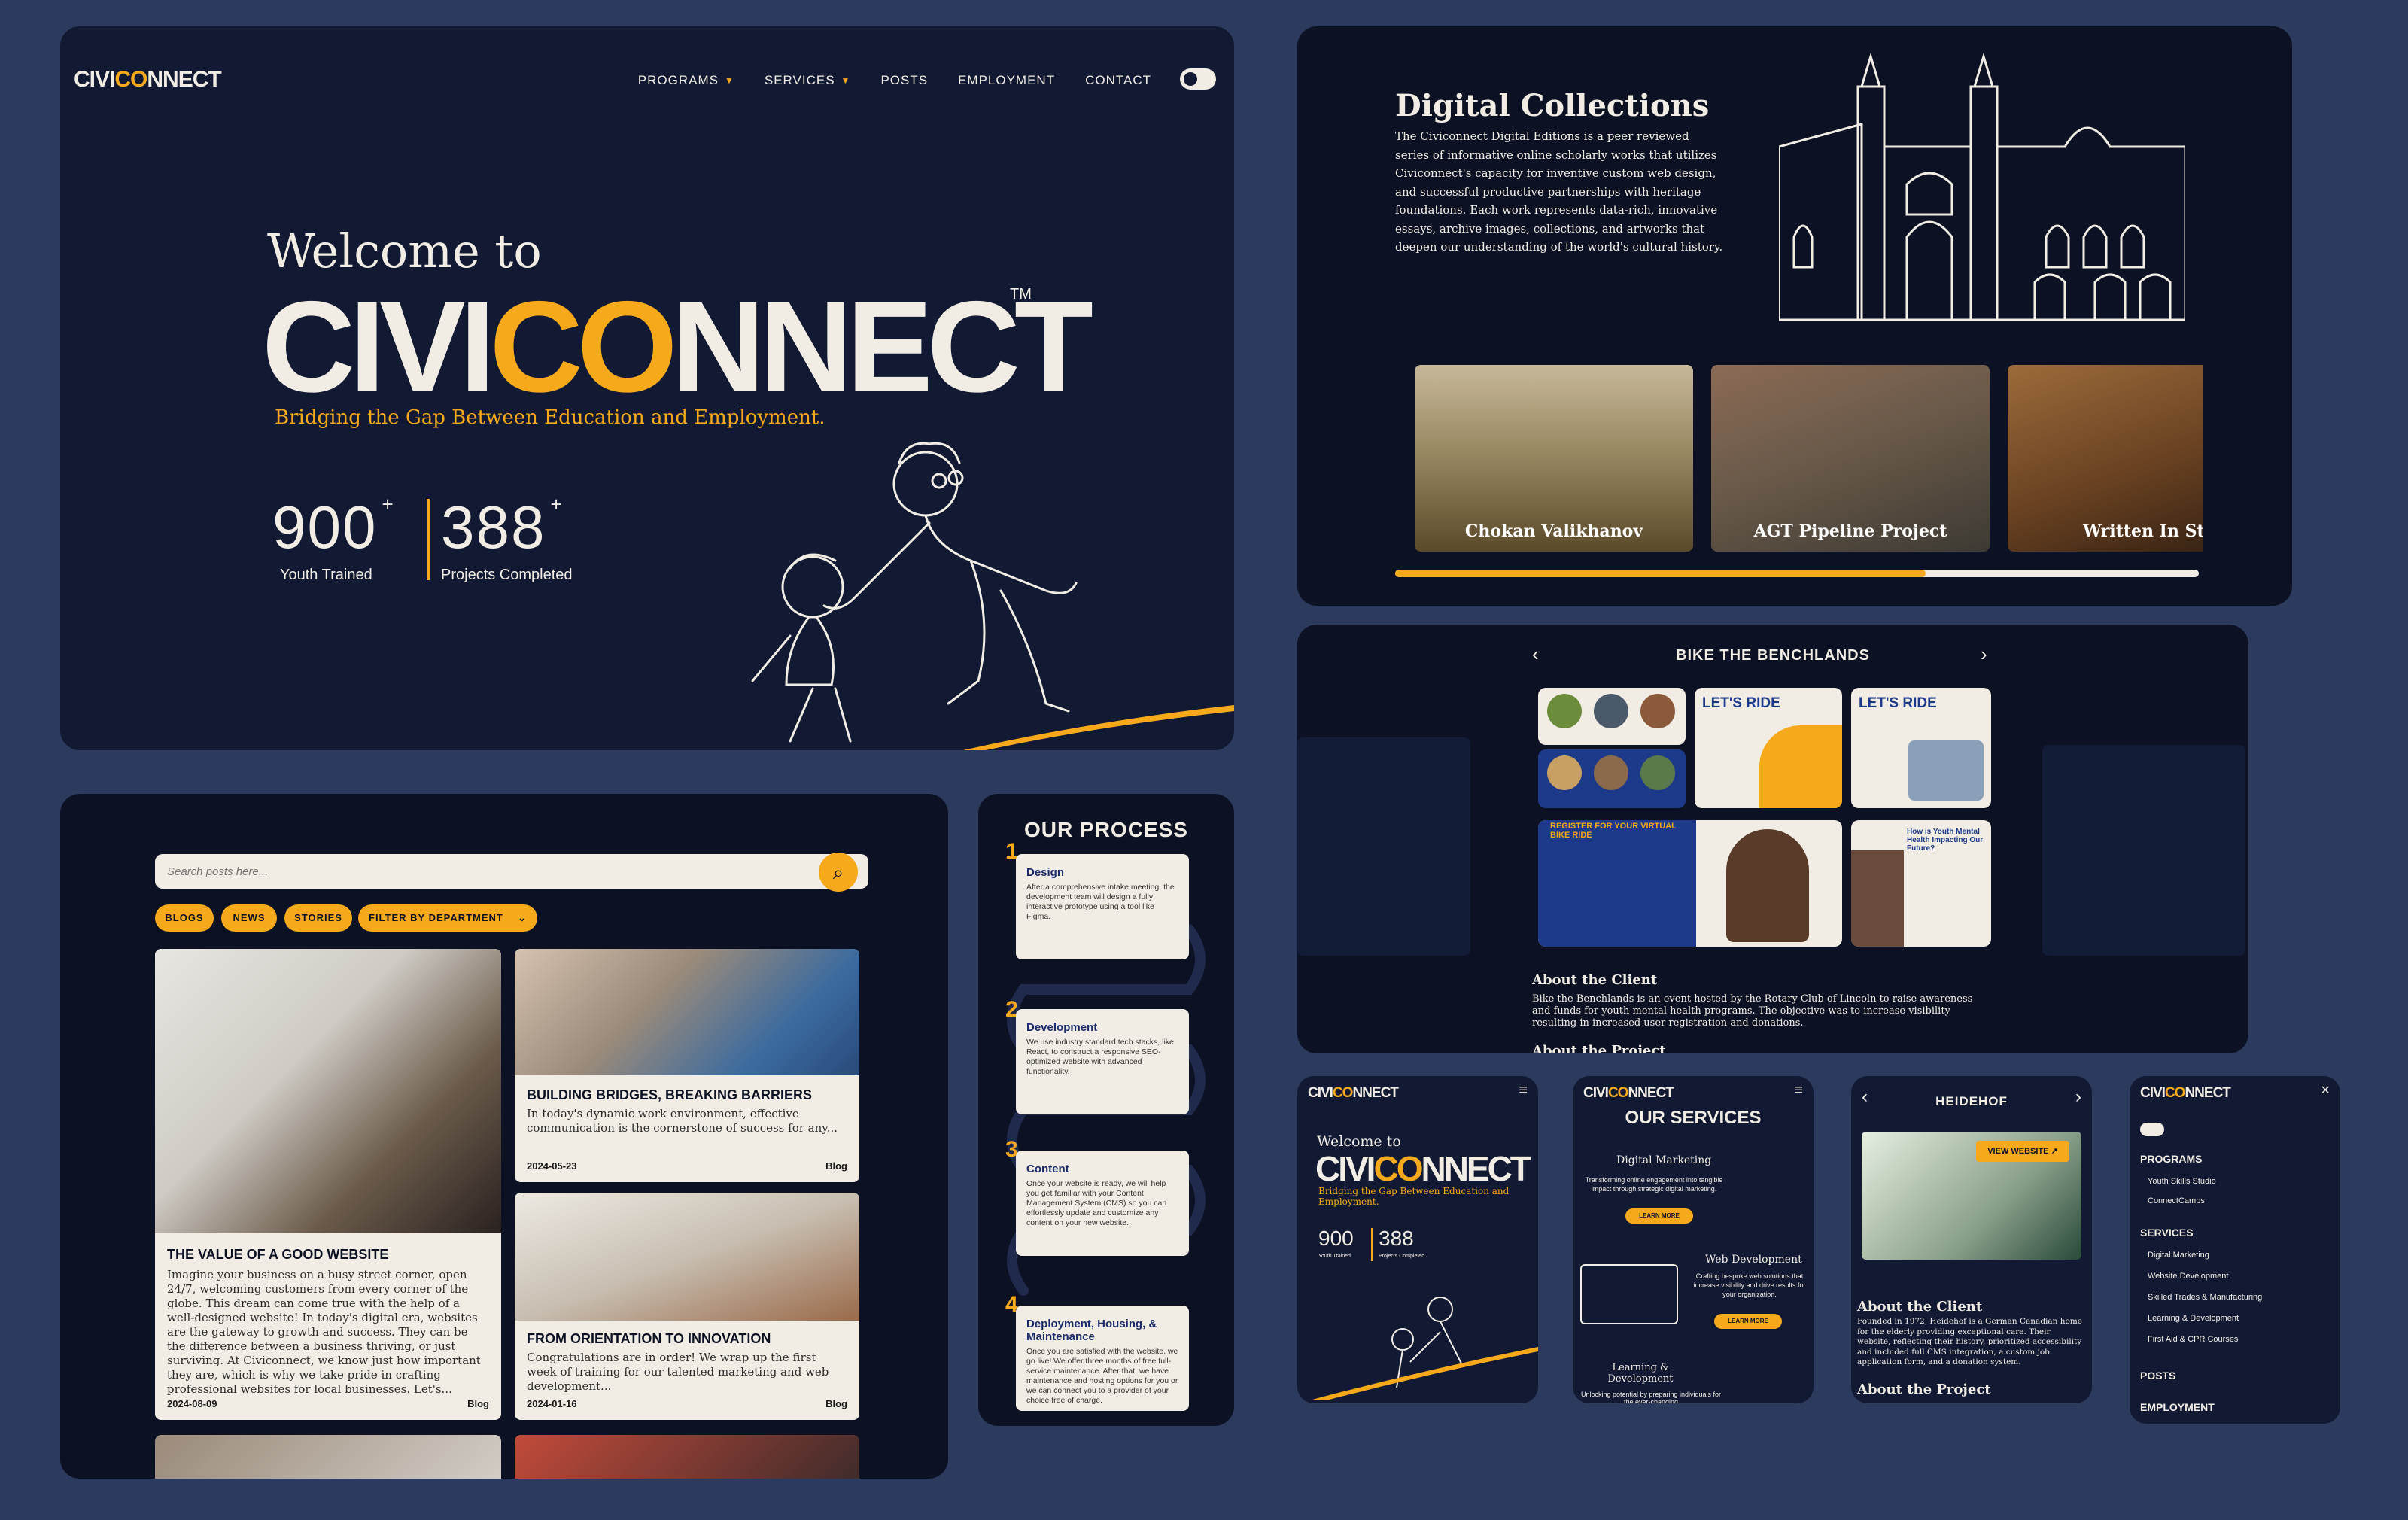 This screenshot has height=1520, width=2408. I want to click on stat-youth: 900 + Youth Trained, so click(333, 538).